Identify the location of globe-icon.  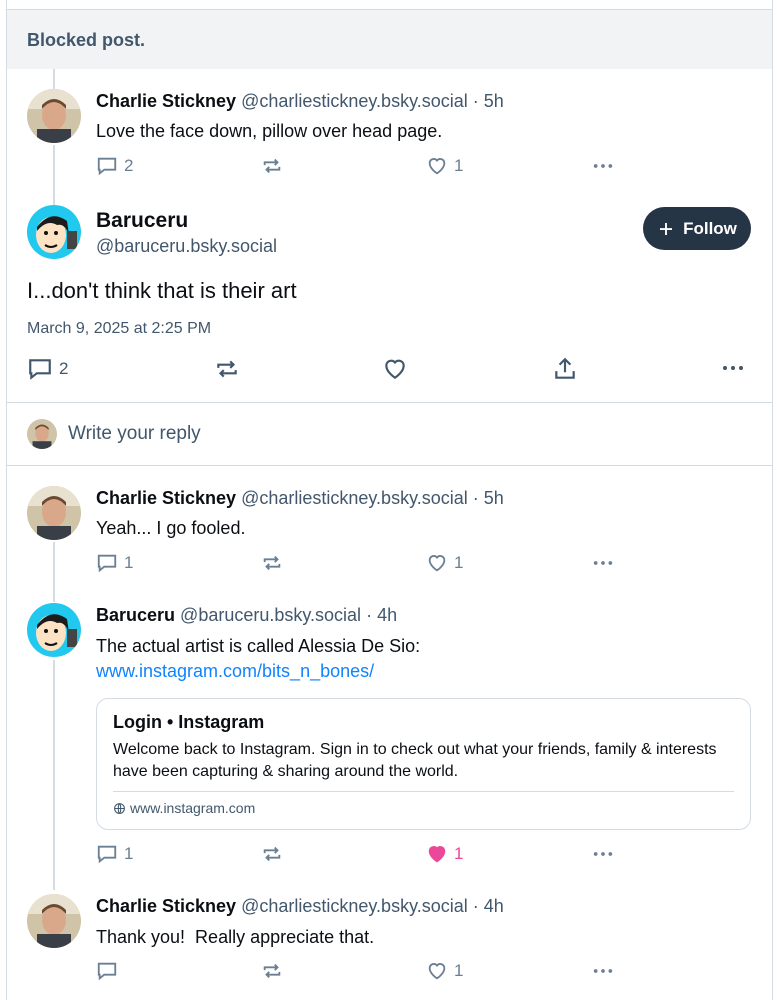
(119, 808).